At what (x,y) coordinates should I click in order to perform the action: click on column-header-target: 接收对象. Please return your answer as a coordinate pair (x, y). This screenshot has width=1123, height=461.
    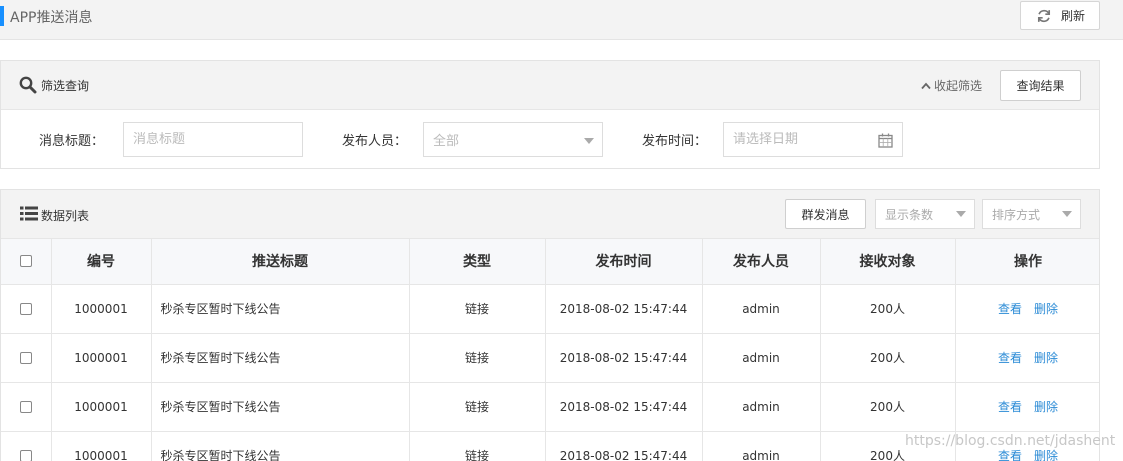
    Looking at the image, I should click on (888, 262).